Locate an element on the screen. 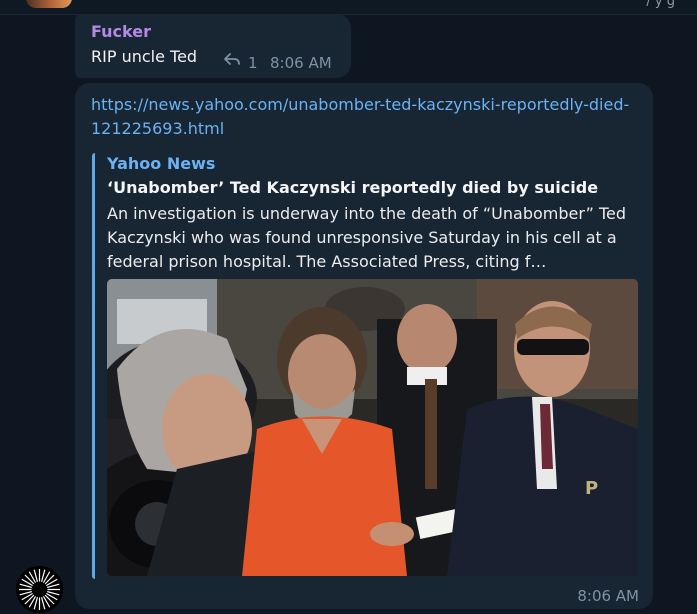  avatar is located at coordinates (39, 589).